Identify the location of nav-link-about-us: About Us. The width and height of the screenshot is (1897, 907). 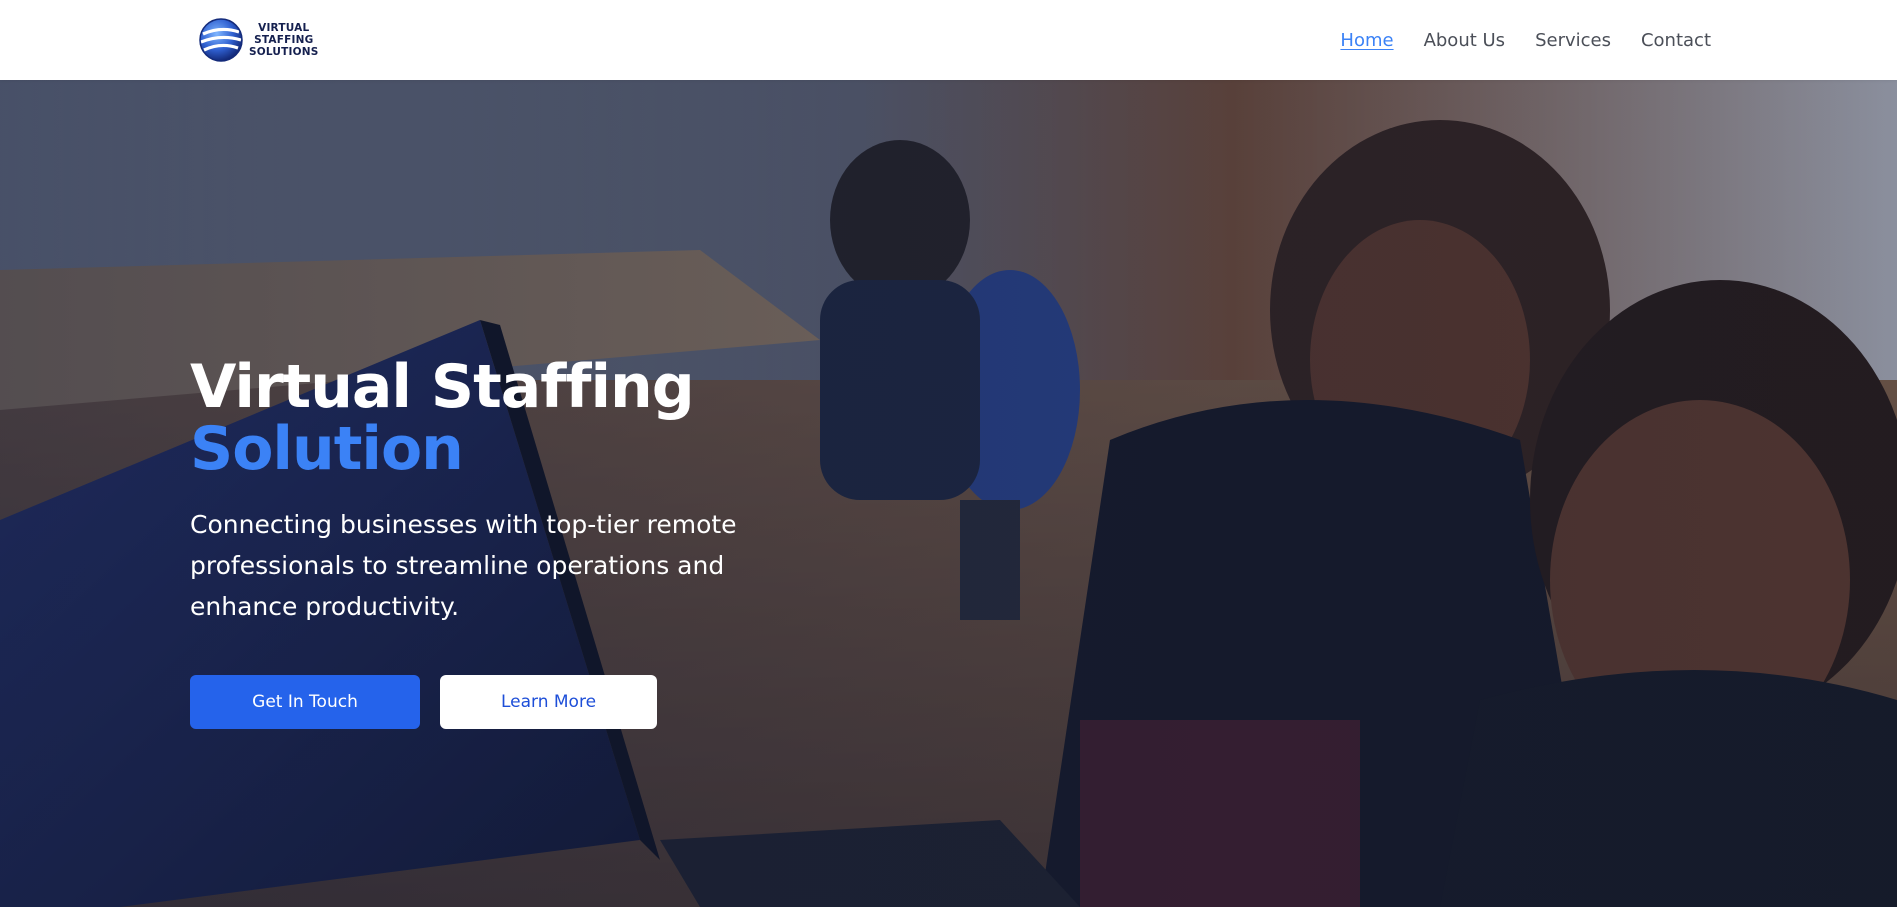
(1465, 40).